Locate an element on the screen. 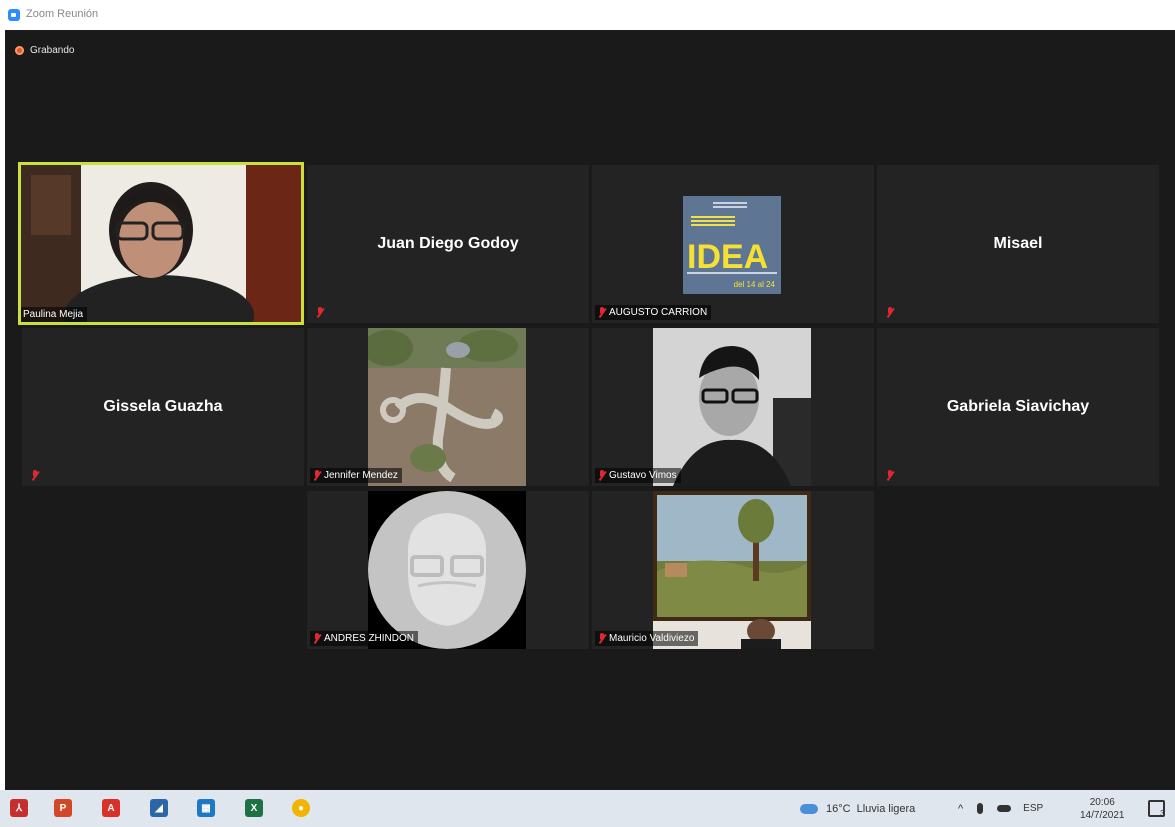  weather-temp: 16°C is located at coordinates (838, 808).